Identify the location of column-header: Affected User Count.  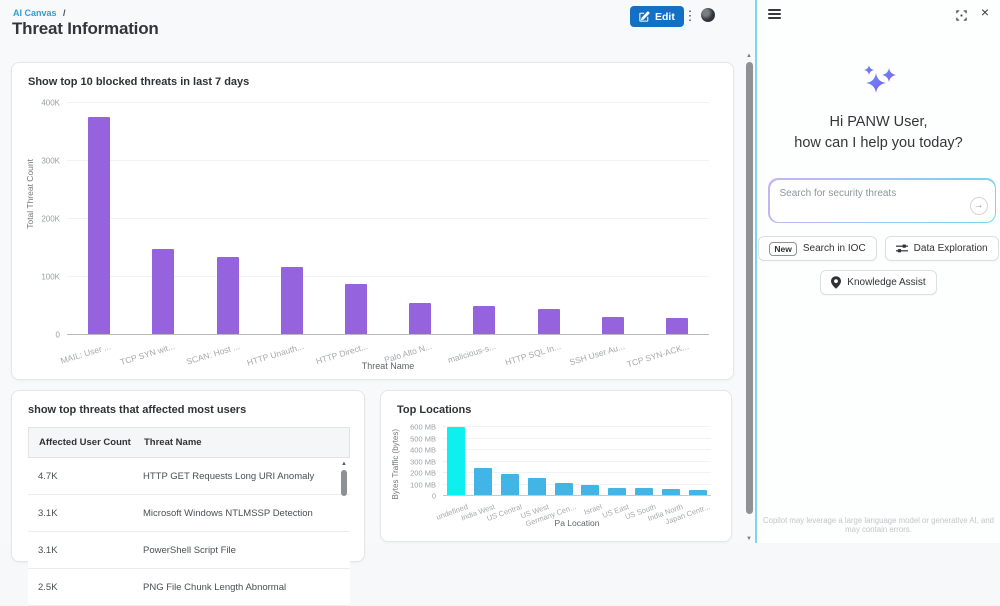
(85, 442).